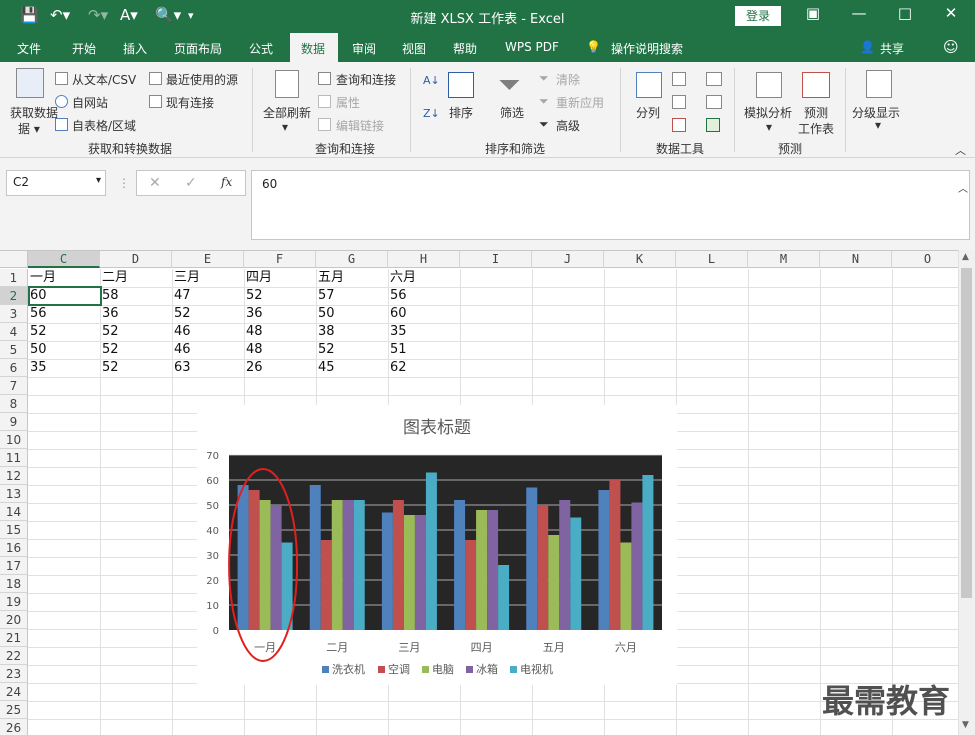 This screenshot has width=975, height=735. Describe the element at coordinates (714, 102) in the screenshot. I see `relationships-icon` at that location.